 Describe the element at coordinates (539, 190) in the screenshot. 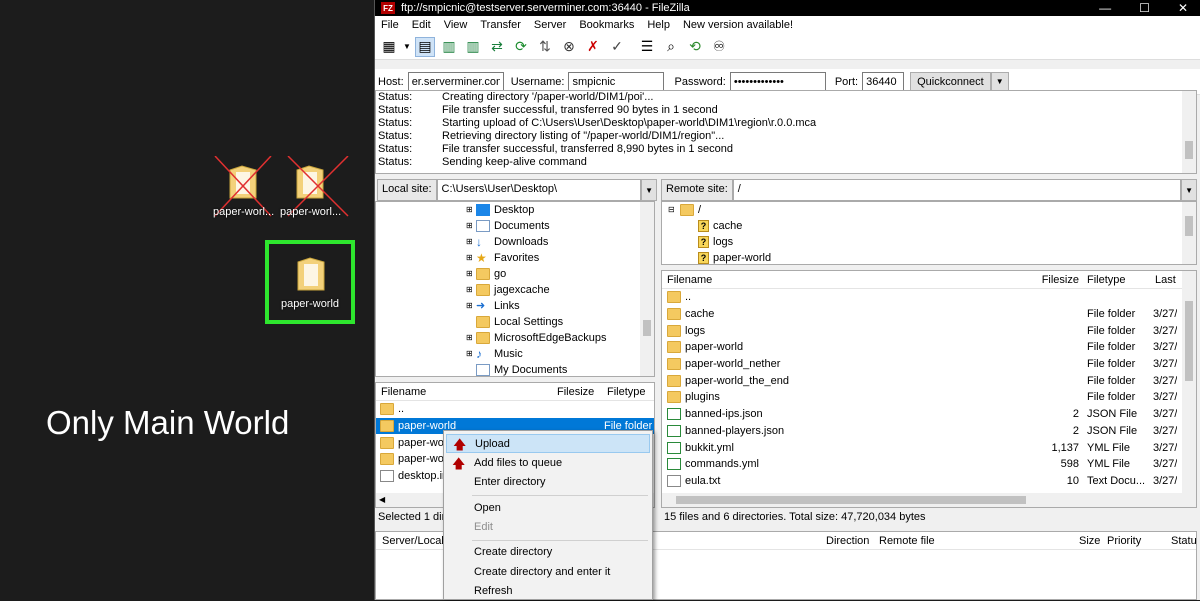

I see `local-path-input: C:\Users\User\Desktop\` at that location.